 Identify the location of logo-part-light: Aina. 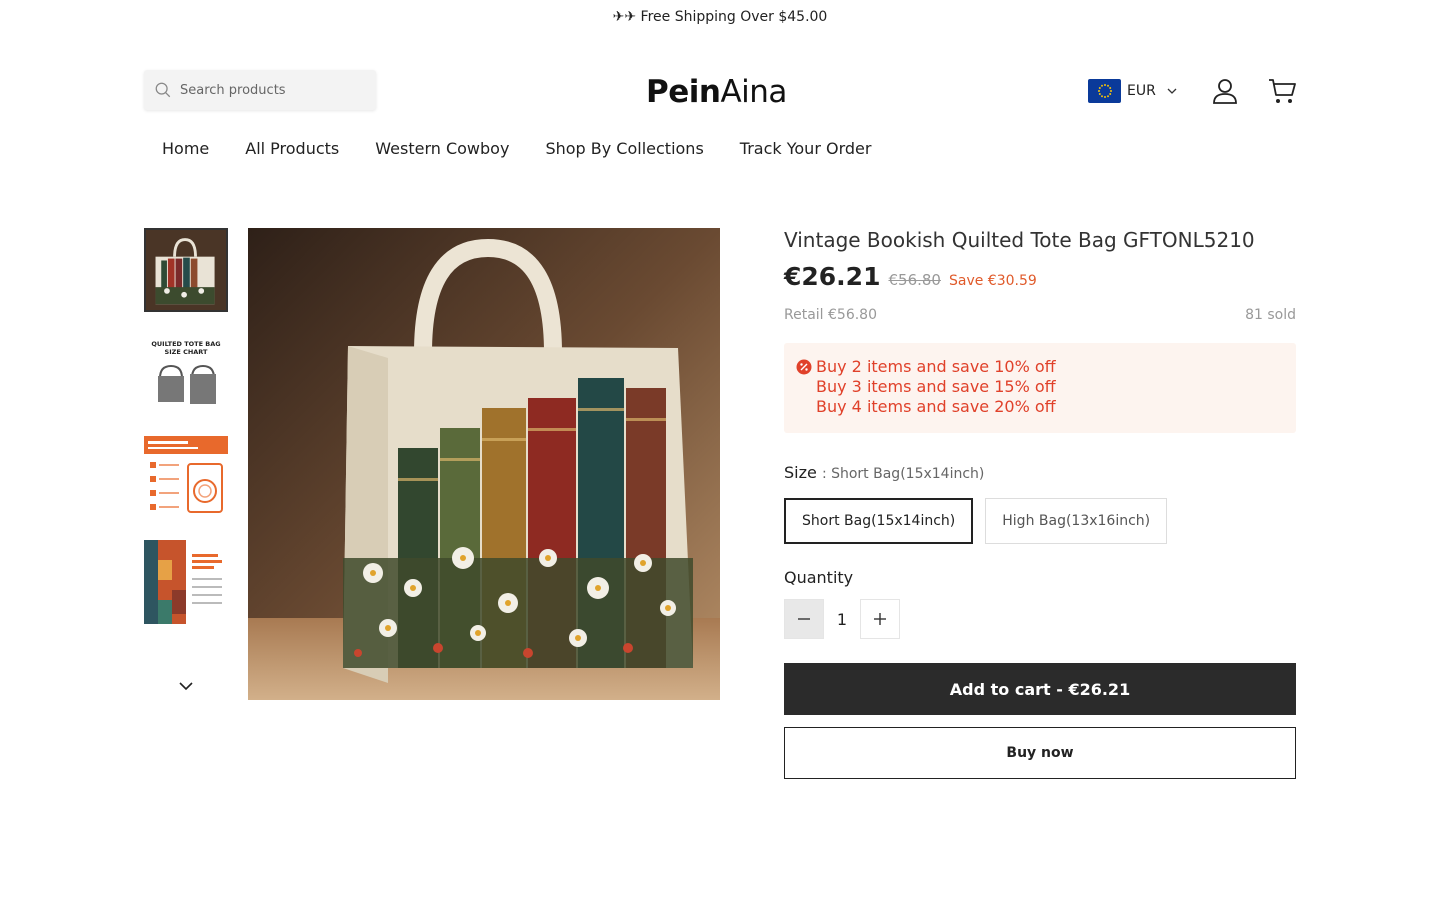
(753, 92).